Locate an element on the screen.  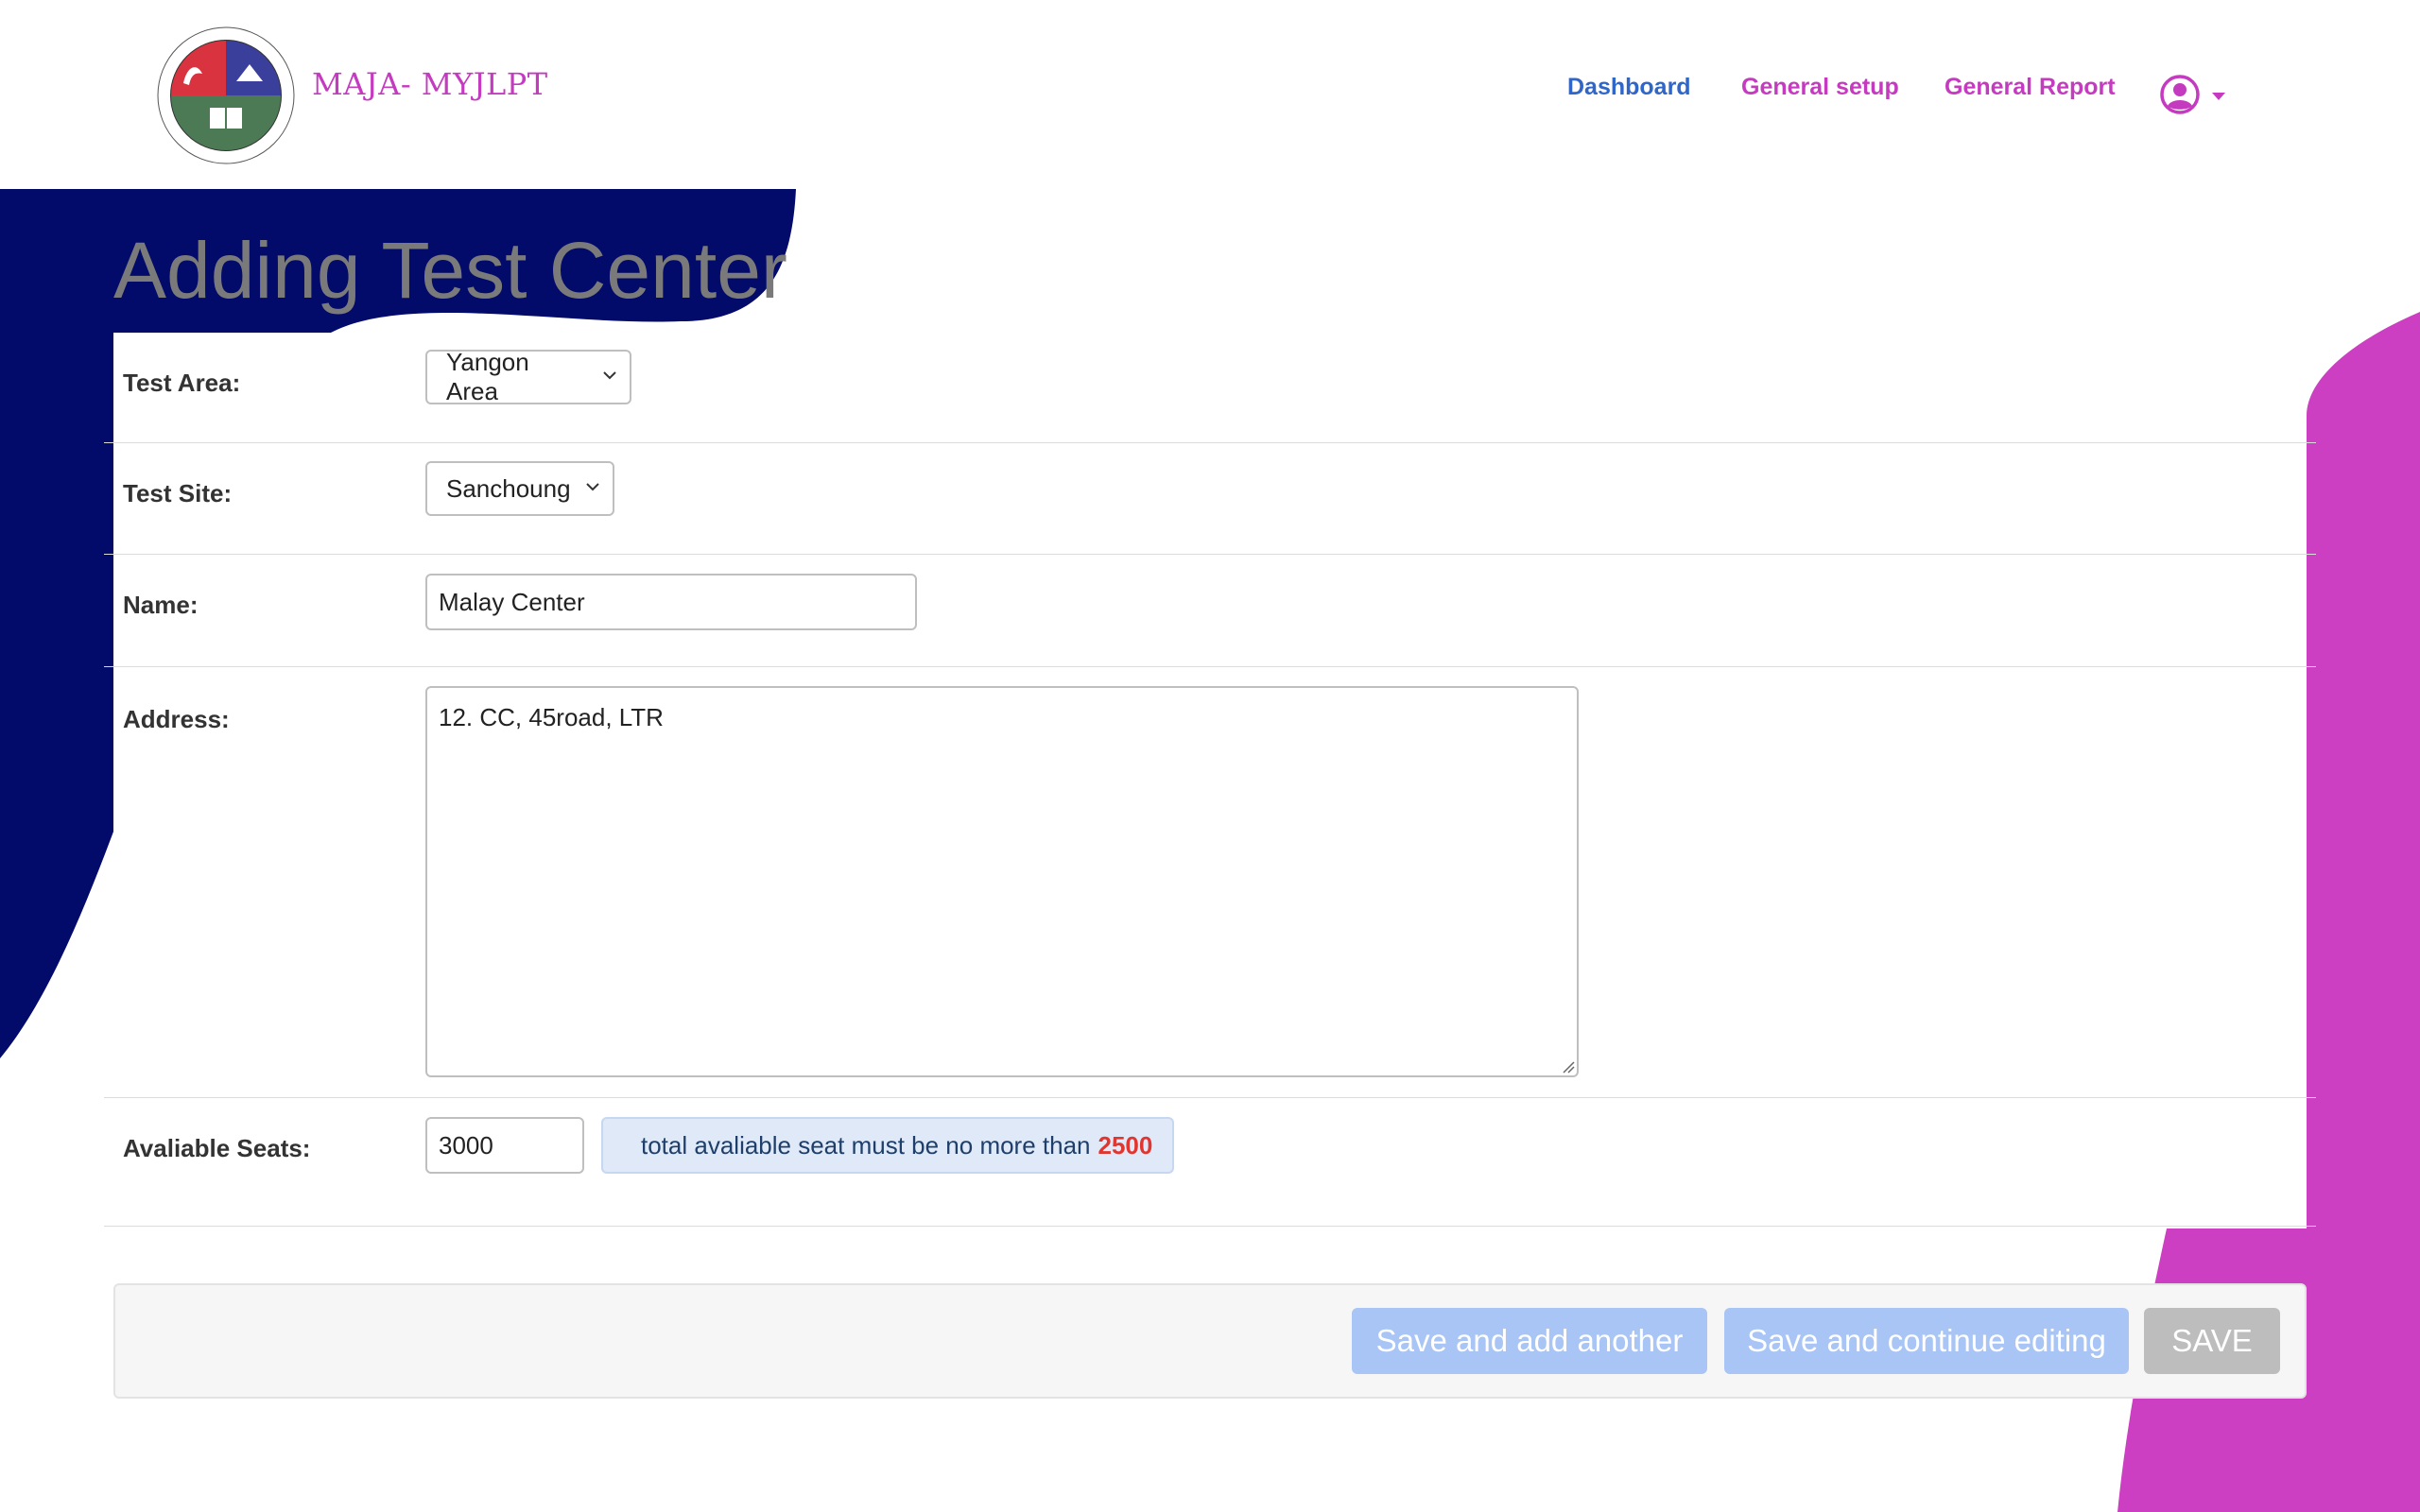
user-circle-icon is located at coordinates (2180, 94).